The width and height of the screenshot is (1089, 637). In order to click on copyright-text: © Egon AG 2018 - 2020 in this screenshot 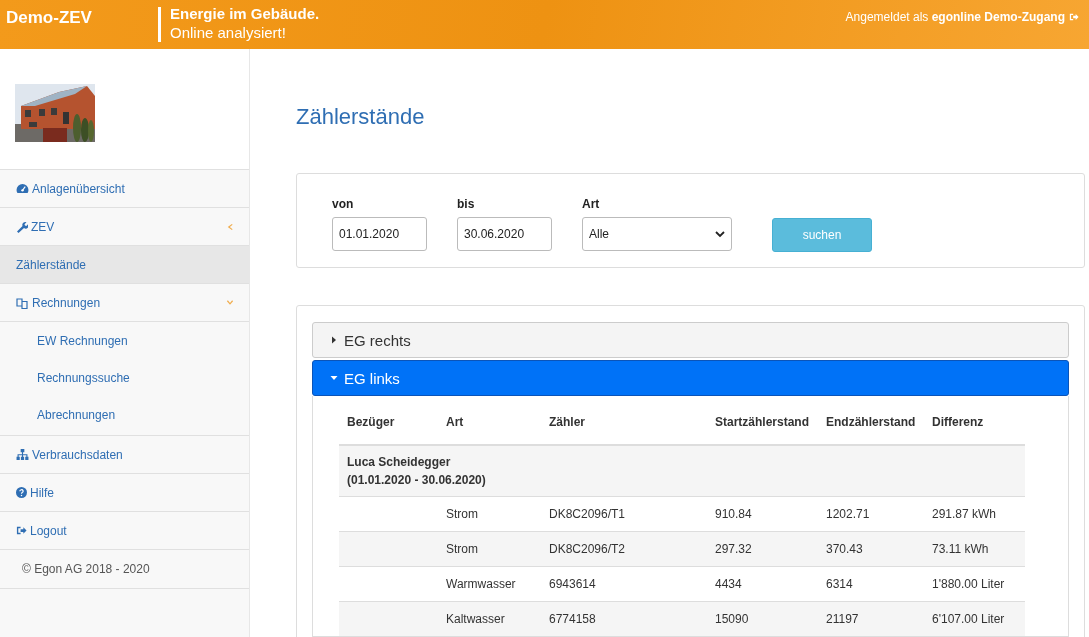, I will do `click(86, 569)`.